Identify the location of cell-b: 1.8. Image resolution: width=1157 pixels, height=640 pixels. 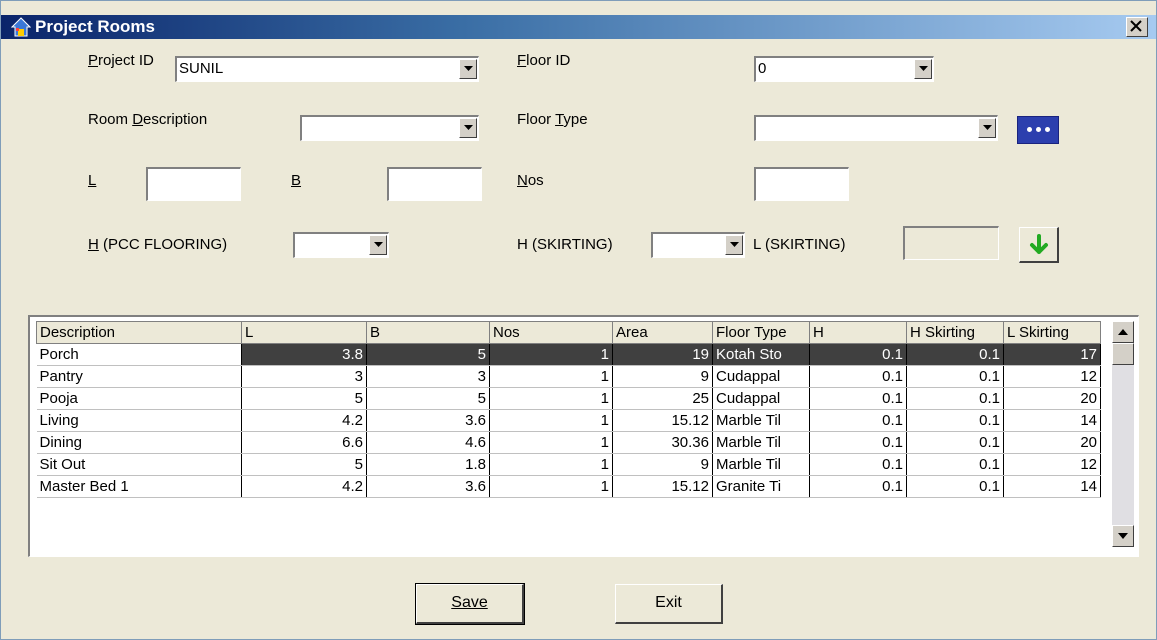
(428, 464).